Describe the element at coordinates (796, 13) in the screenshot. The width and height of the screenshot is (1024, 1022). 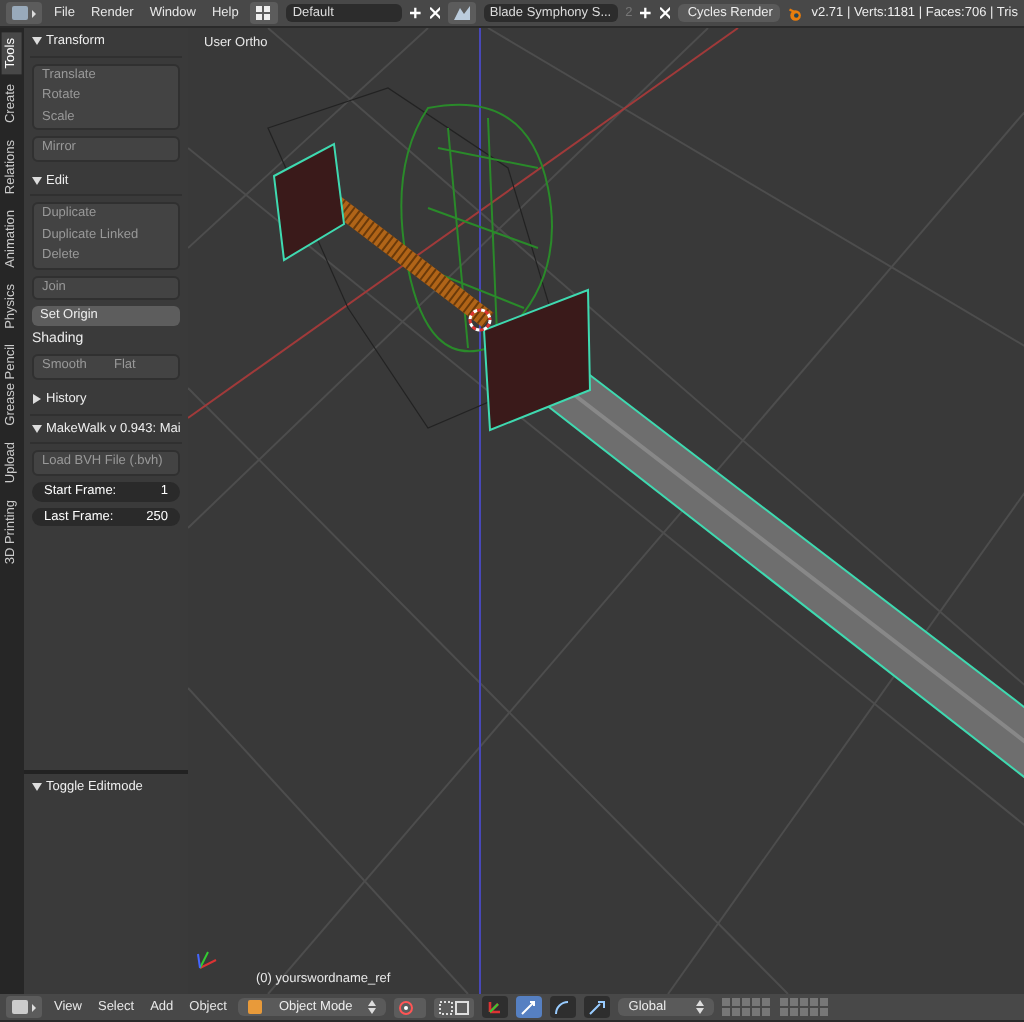
I see `logo-icon` at that location.